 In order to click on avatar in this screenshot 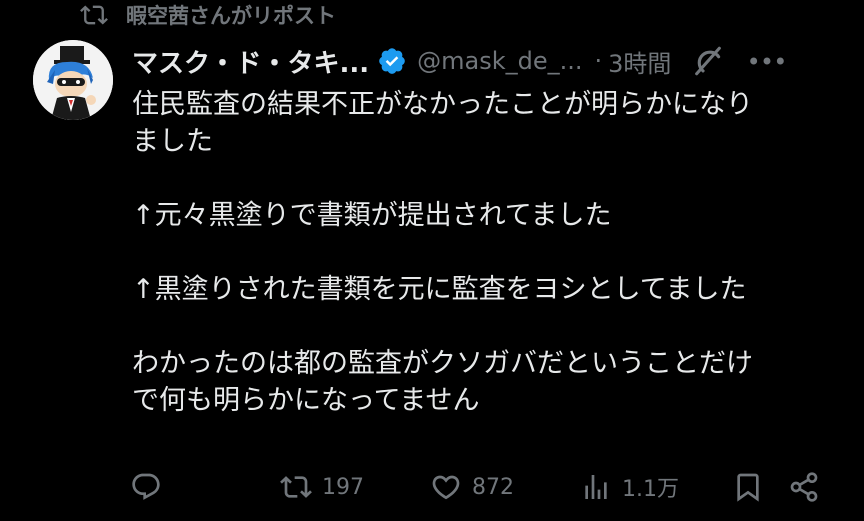, I will do `click(73, 80)`.